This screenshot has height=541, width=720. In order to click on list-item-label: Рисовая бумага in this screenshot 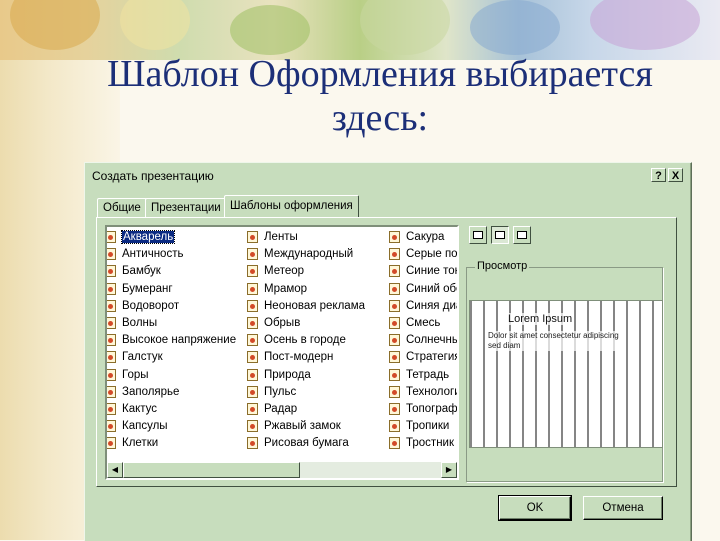, I will do `click(306, 443)`.